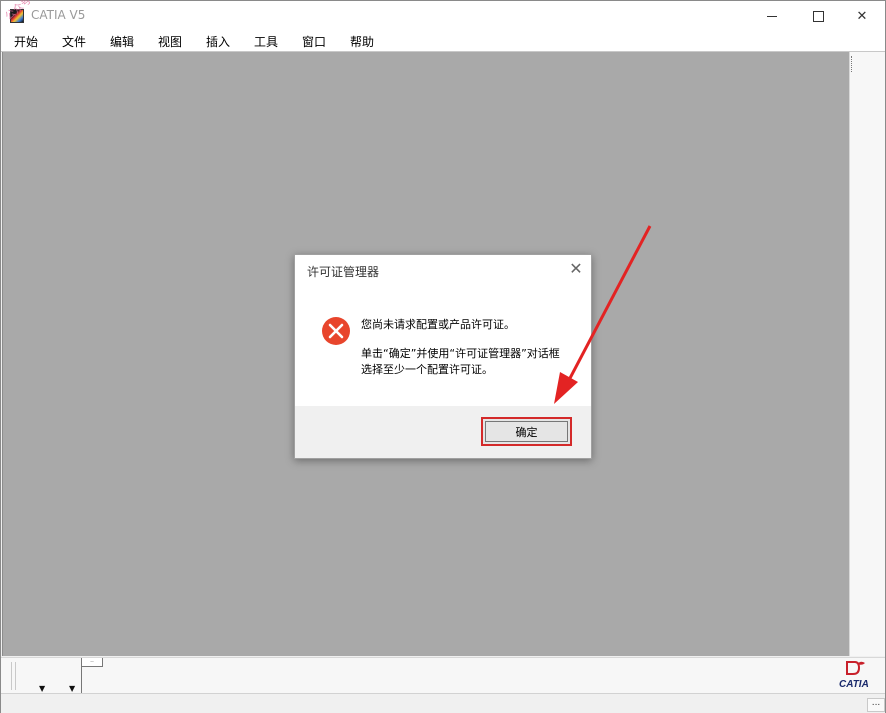 The height and width of the screenshot is (713, 886). Describe the element at coordinates (362, 41) in the screenshot. I see `menu-help: 帮助` at that location.